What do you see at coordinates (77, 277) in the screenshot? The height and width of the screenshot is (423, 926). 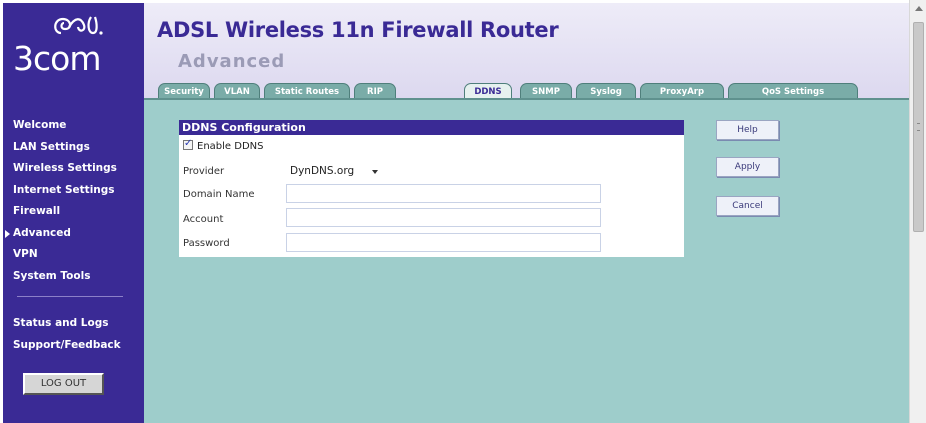 I see `sidebar-item-system-tools: System Tools` at bounding box center [77, 277].